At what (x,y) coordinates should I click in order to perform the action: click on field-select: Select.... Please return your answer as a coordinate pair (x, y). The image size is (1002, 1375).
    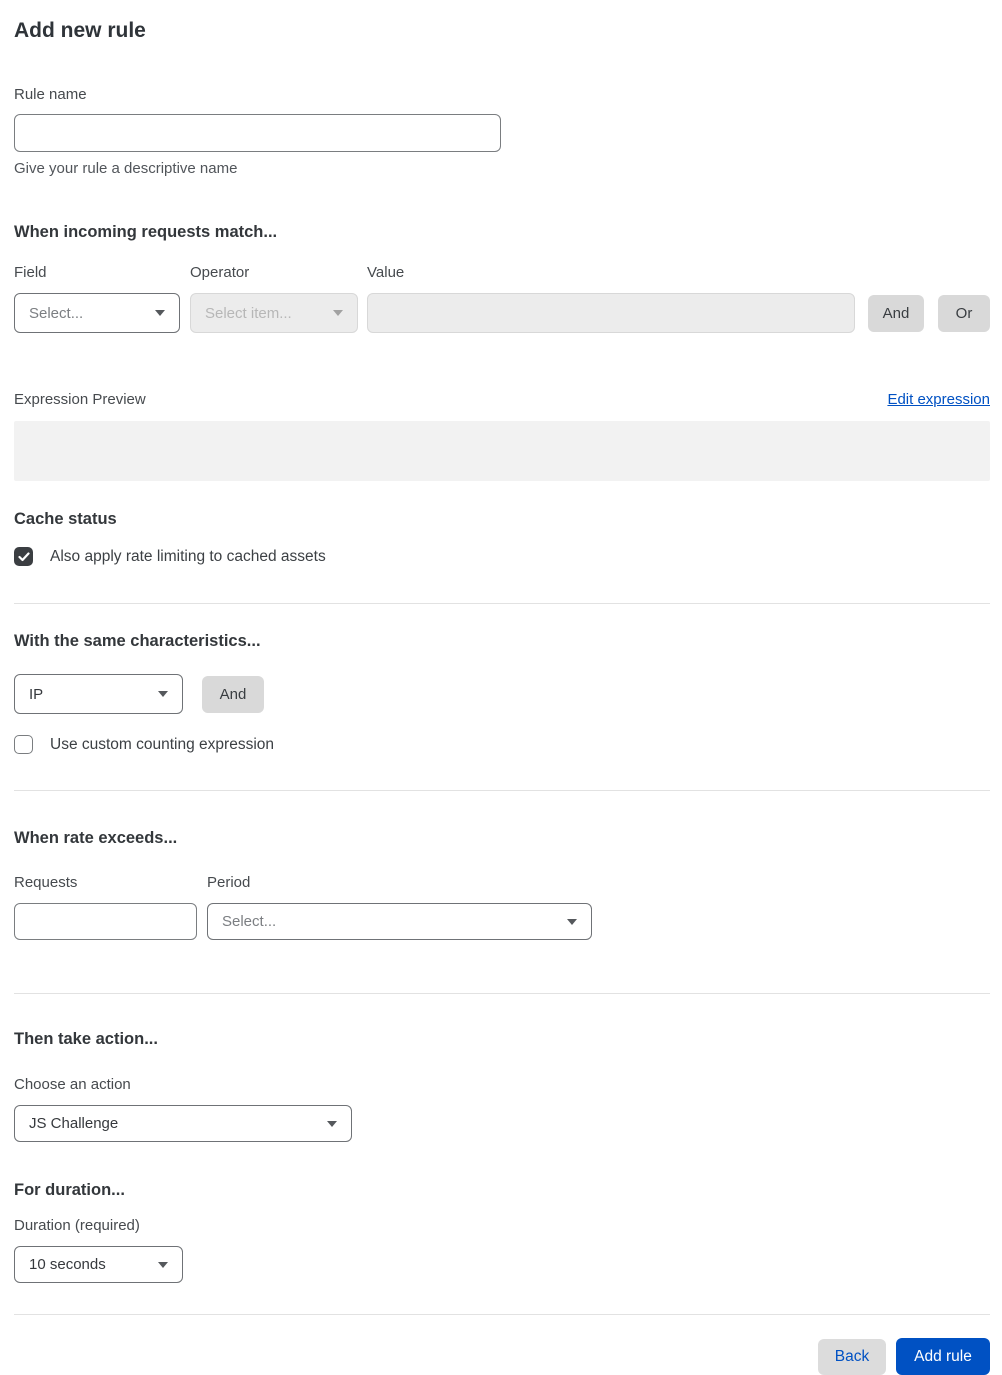
    Looking at the image, I should click on (97, 313).